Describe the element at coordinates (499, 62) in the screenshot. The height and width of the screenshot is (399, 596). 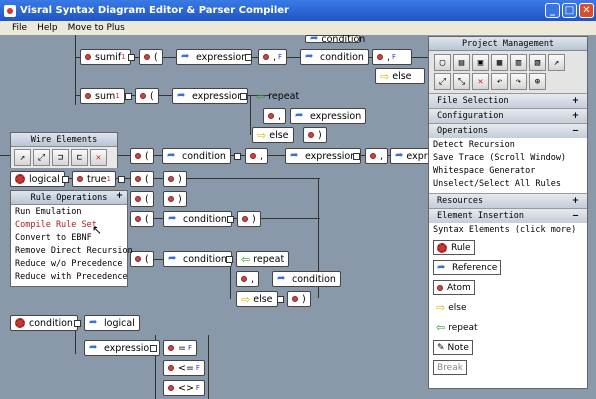
I see `save-as-icon: ▦` at that location.